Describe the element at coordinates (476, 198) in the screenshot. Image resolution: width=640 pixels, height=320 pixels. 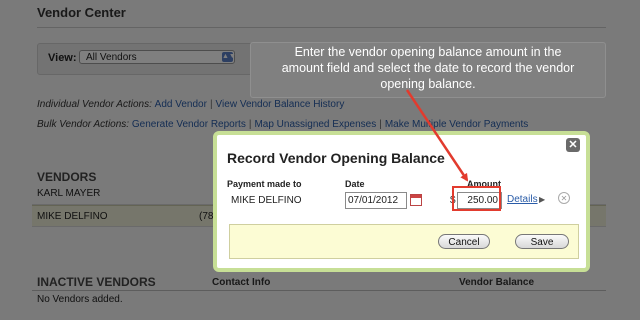
I see `amount-highlight-box` at that location.